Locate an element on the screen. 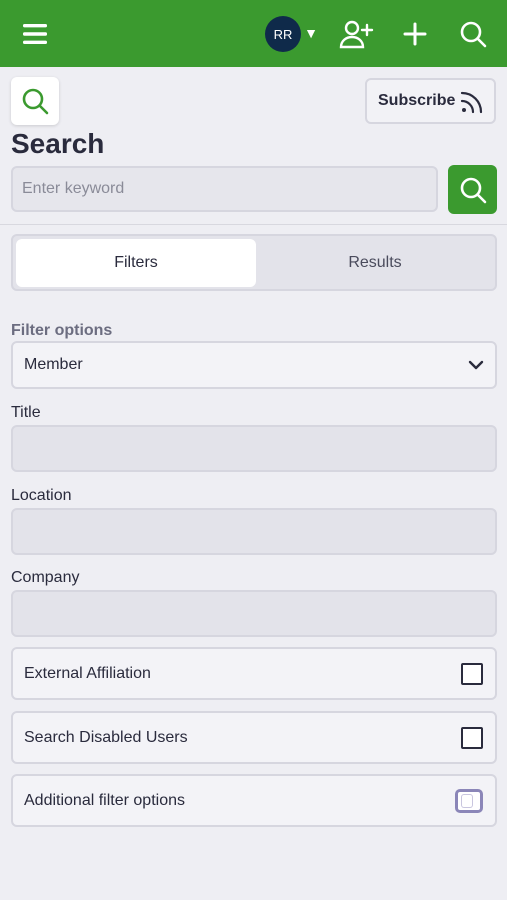 The image size is (507, 900). search-submit-button is located at coordinates (472, 189).